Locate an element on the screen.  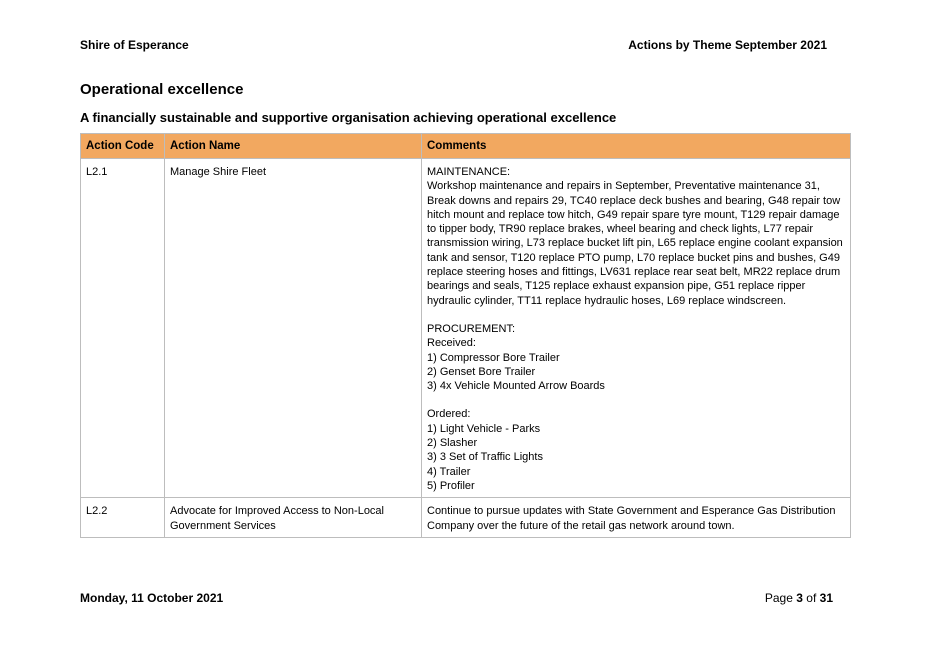
list-item: 1) Light Vehicle - Parks is located at coordinates (484, 428).